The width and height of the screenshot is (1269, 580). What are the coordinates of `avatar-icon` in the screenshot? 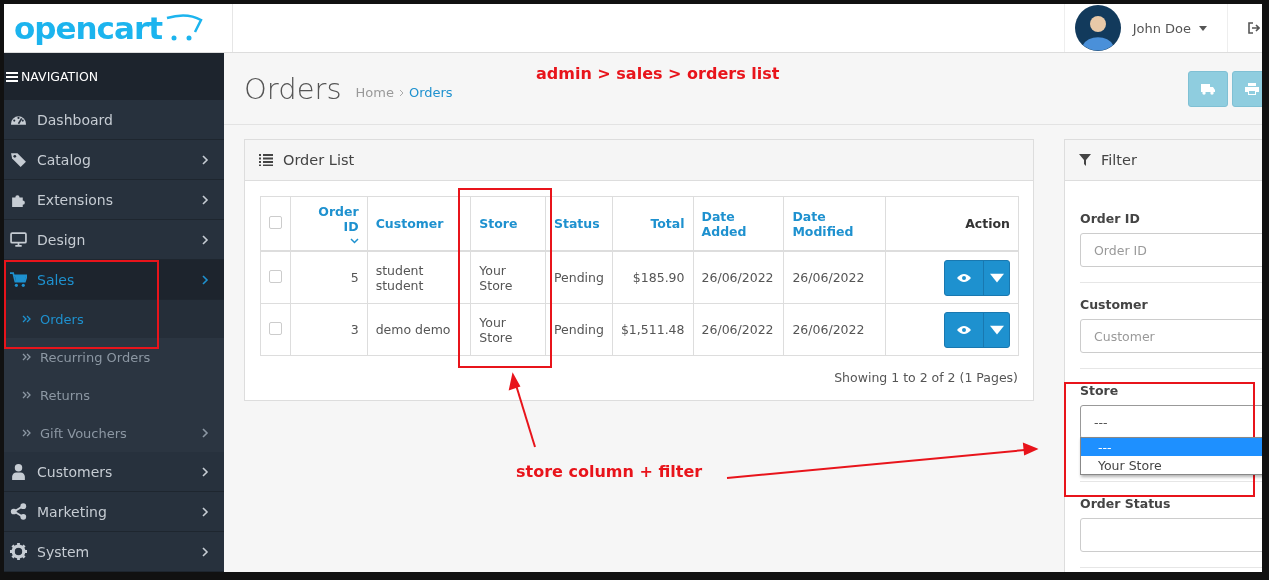 It's located at (1097, 28).